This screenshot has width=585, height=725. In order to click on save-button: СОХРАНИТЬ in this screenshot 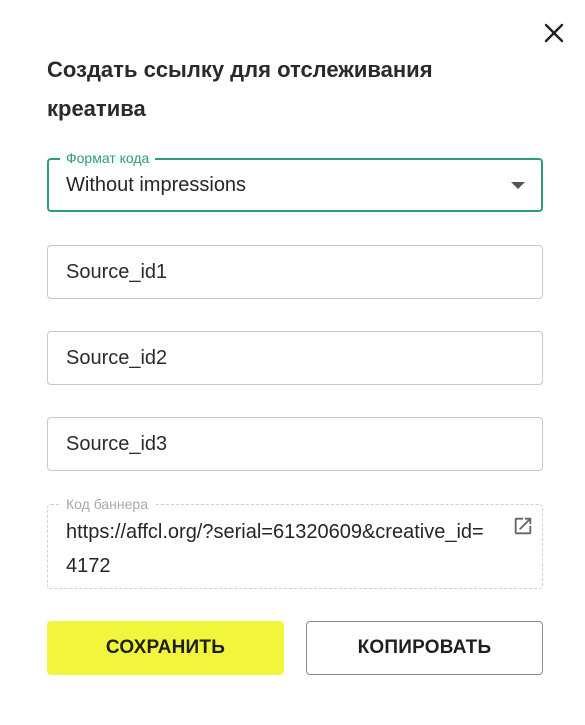, I will do `click(165, 648)`.